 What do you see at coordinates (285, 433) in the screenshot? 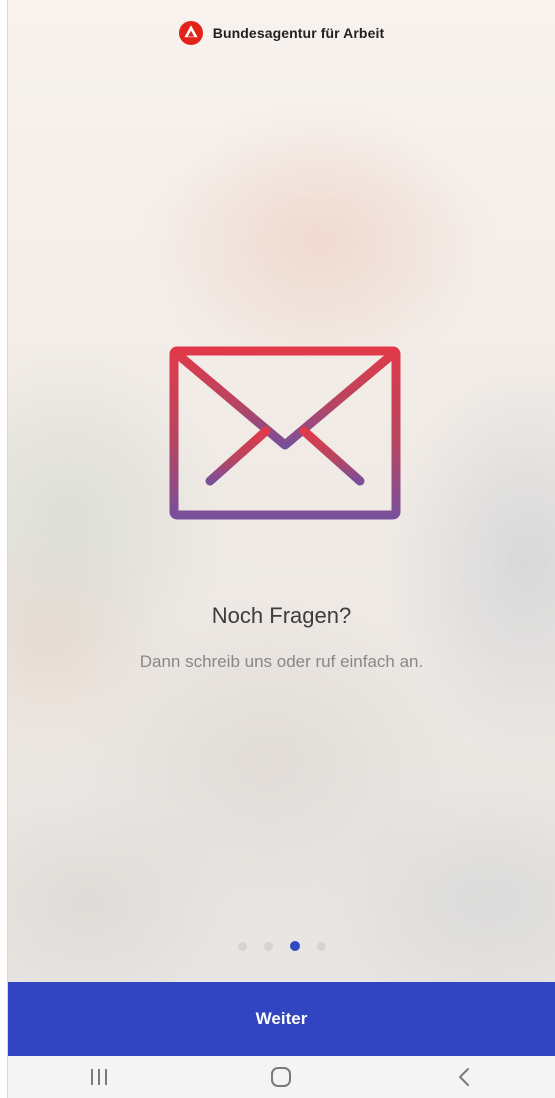
I see `envelope-icon` at bounding box center [285, 433].